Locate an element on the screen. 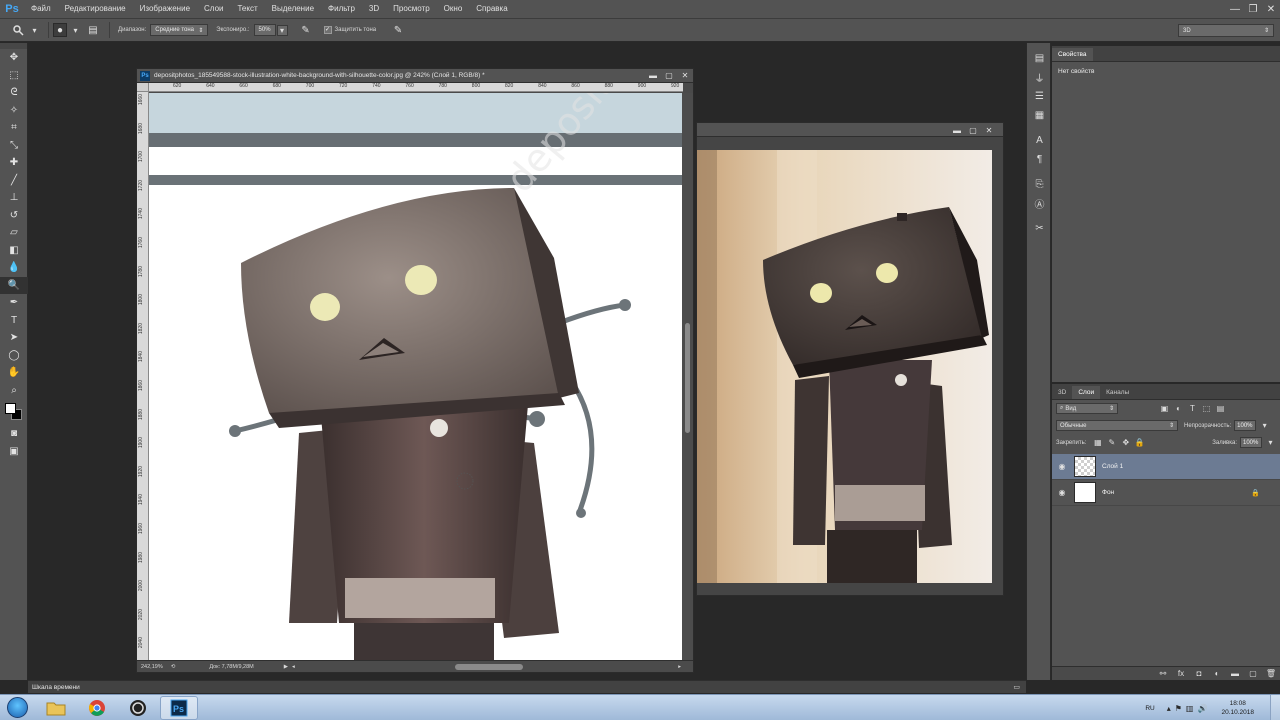 The width and height of the screenshot is (1280, 720). hand-tool-icon: ✋ is located at coordinates (14, 373).